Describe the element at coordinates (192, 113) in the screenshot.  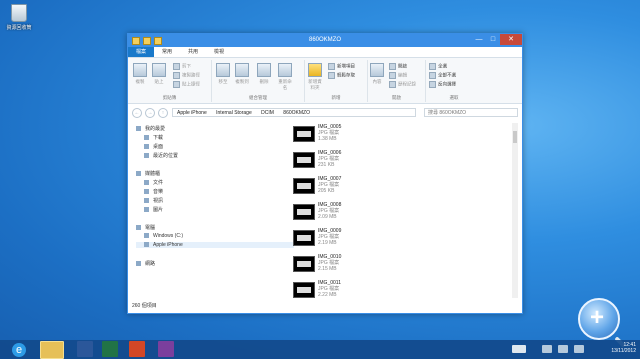
I see `breadcrumb-apple-iphone: Apple iPhone` at that location.